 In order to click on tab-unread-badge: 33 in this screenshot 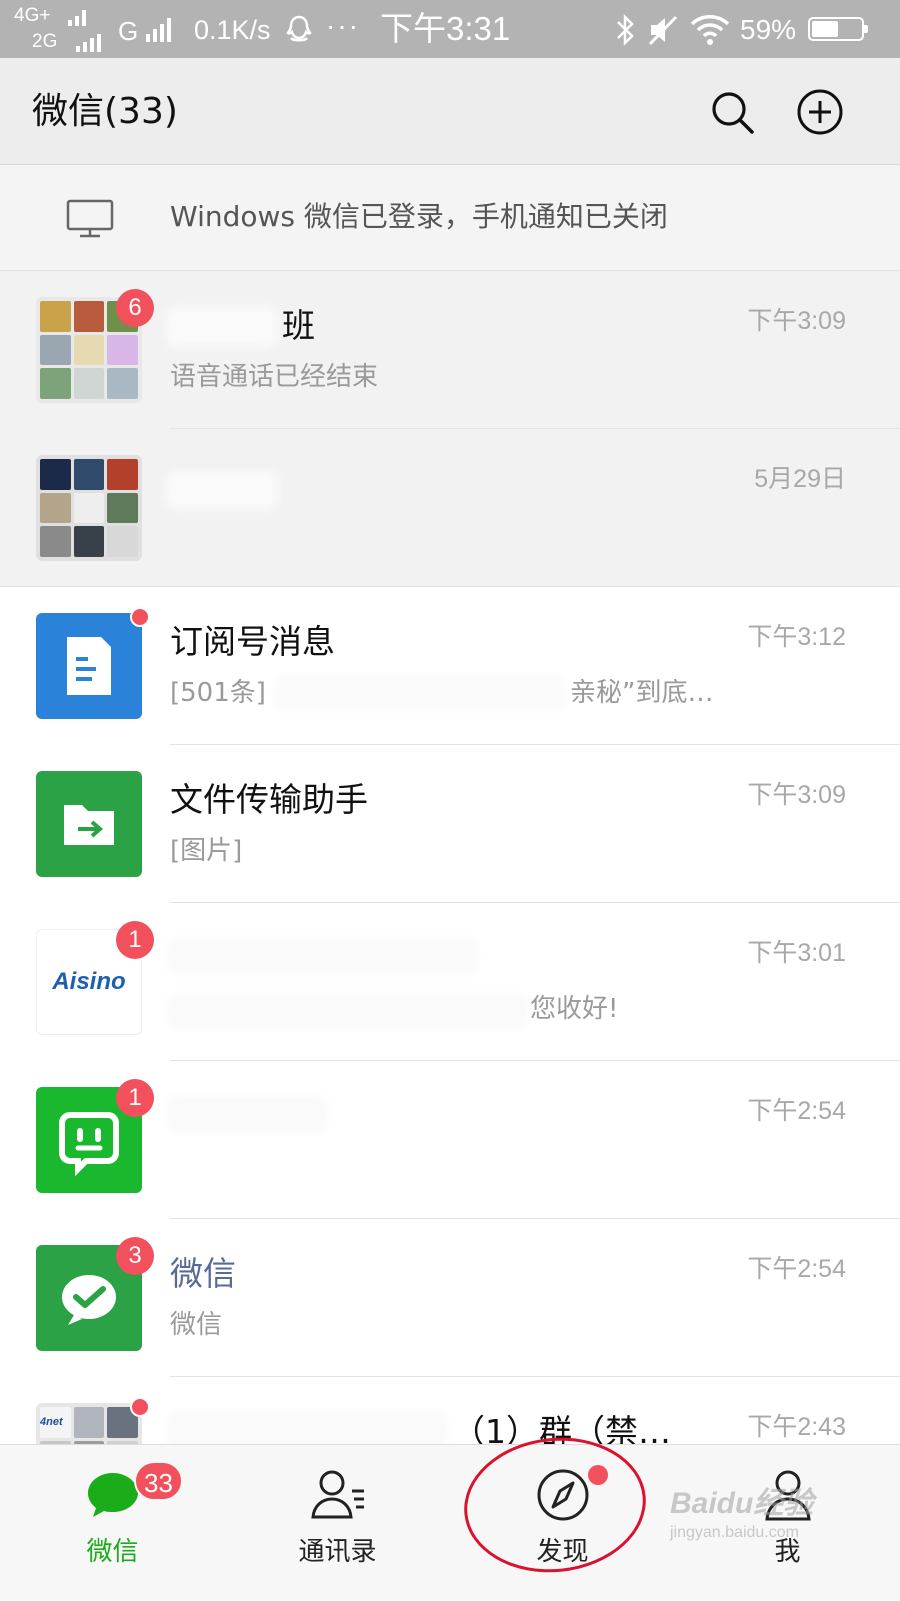, I will do `click(158, 1481)`.